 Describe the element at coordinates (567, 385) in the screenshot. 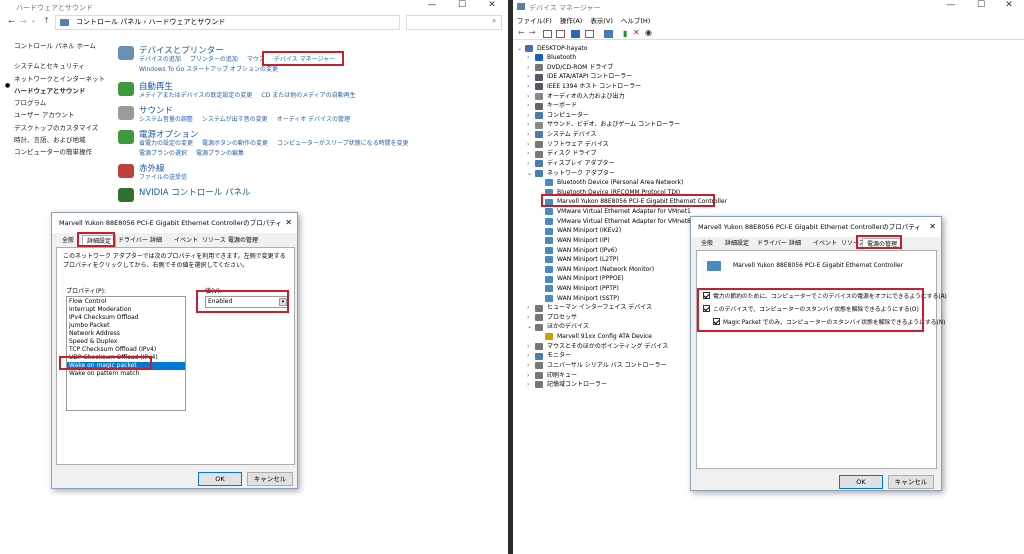

I see `tree-node: › 記憶域コントローラー` at that location.